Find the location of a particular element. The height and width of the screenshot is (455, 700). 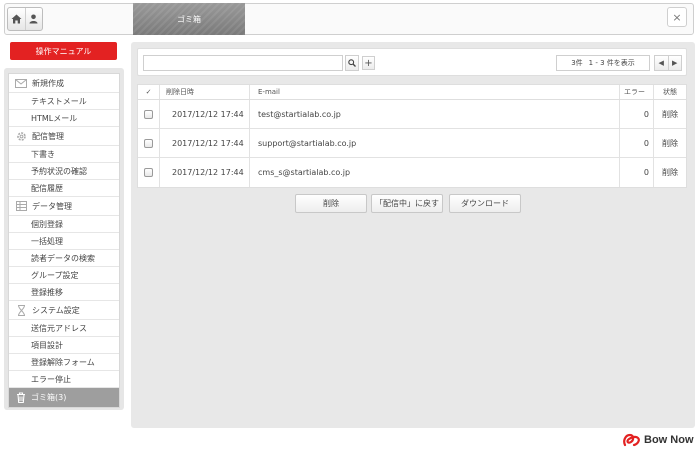

next-page-button: ▶ is located at coordinates (674, 63).